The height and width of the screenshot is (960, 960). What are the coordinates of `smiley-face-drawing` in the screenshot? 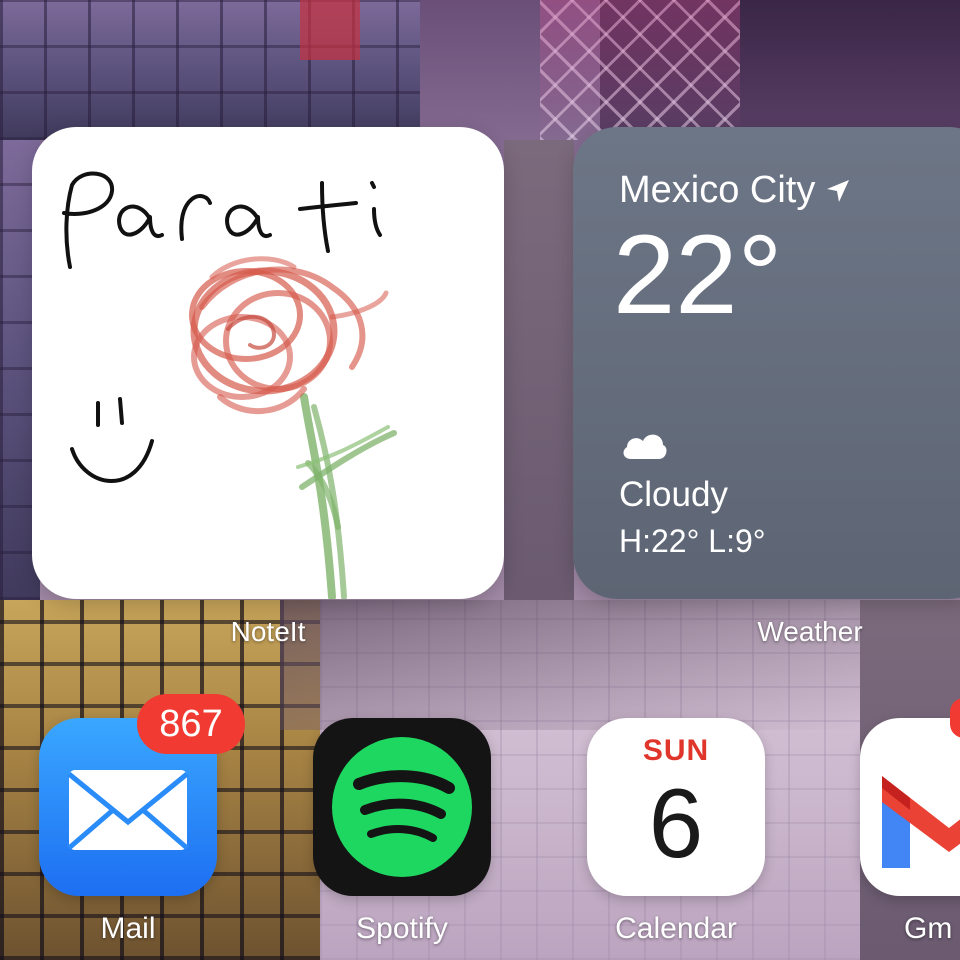 It's located at (112, 440).